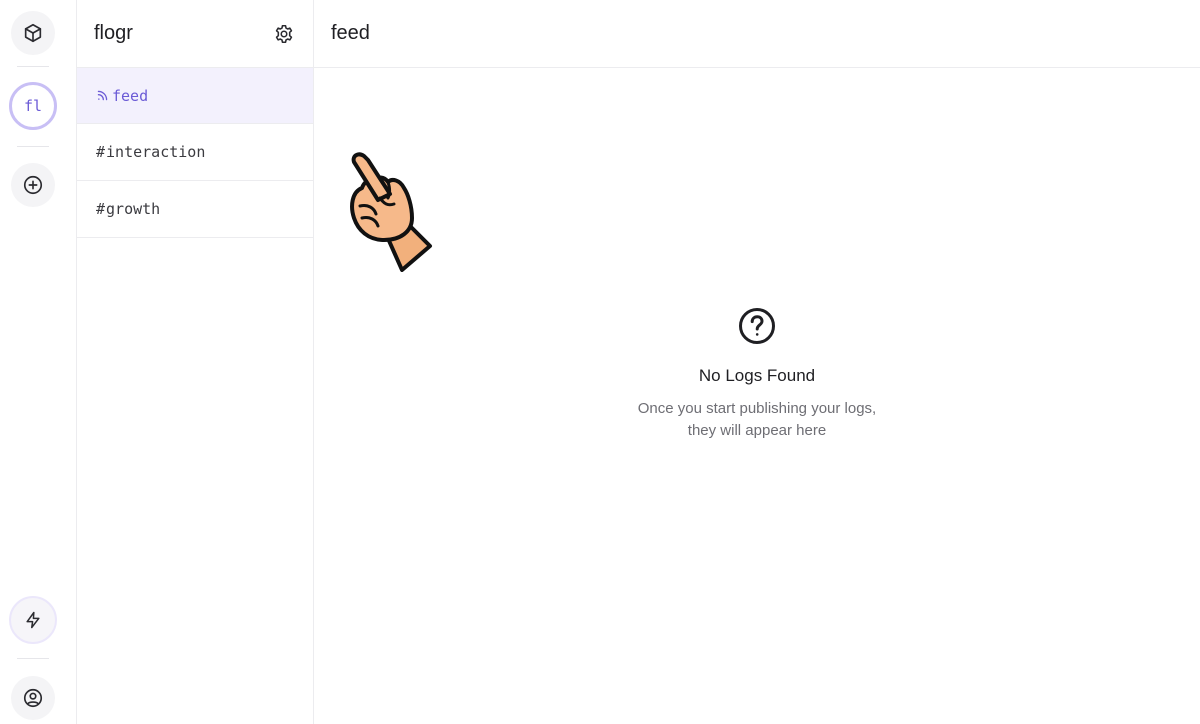 The width and height of the screenshot is (1200, 724). I want to click on channel-label: feed, so click(130, 95).